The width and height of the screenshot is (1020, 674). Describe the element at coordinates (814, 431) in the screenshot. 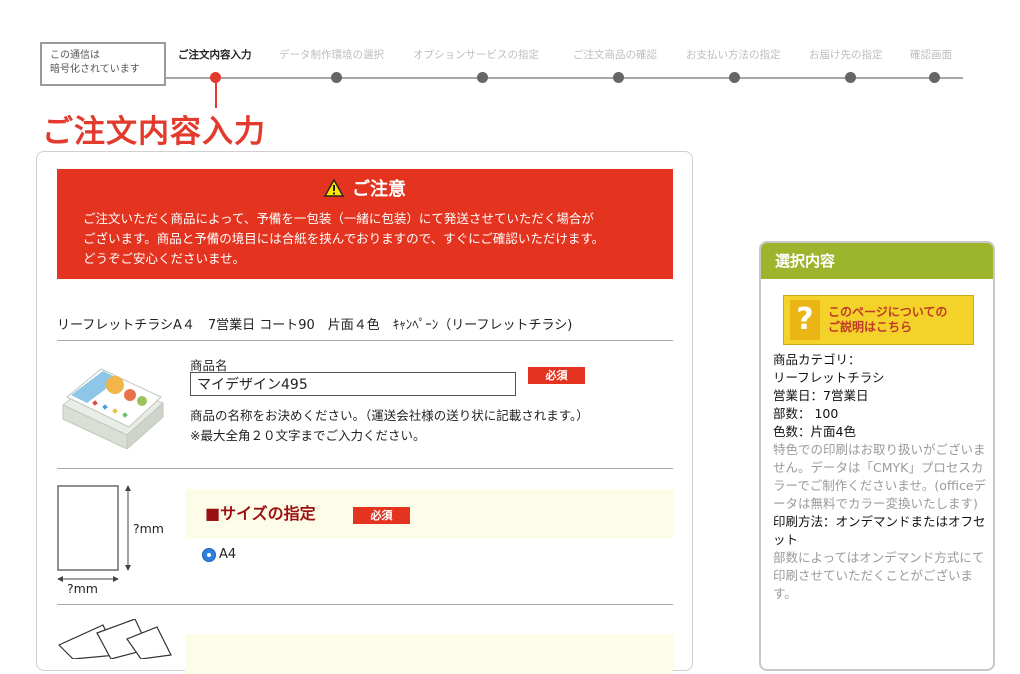

I see `info-colors: 色数：片面4色` at that location.